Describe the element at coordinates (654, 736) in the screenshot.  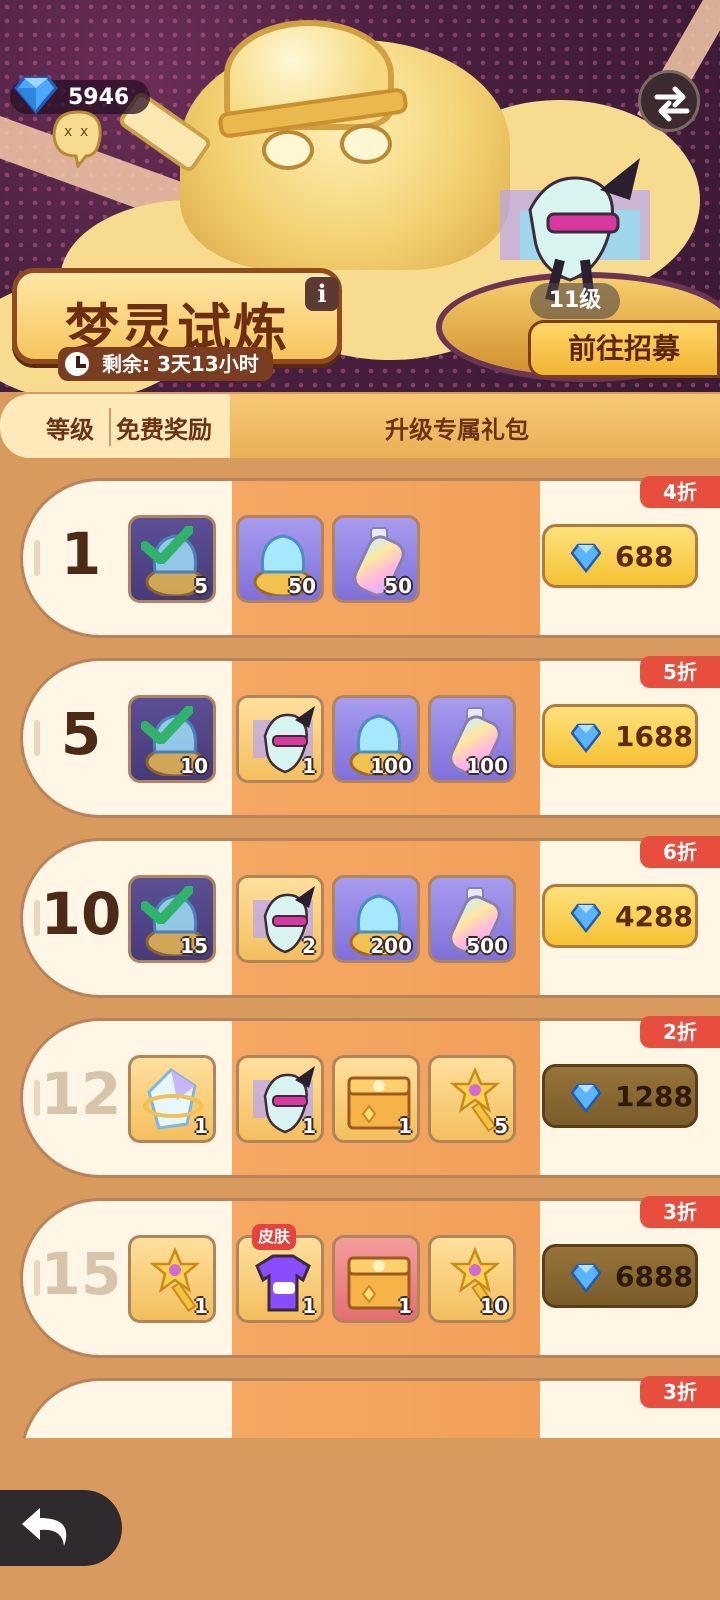
I see `price-value: 1688` at that location.